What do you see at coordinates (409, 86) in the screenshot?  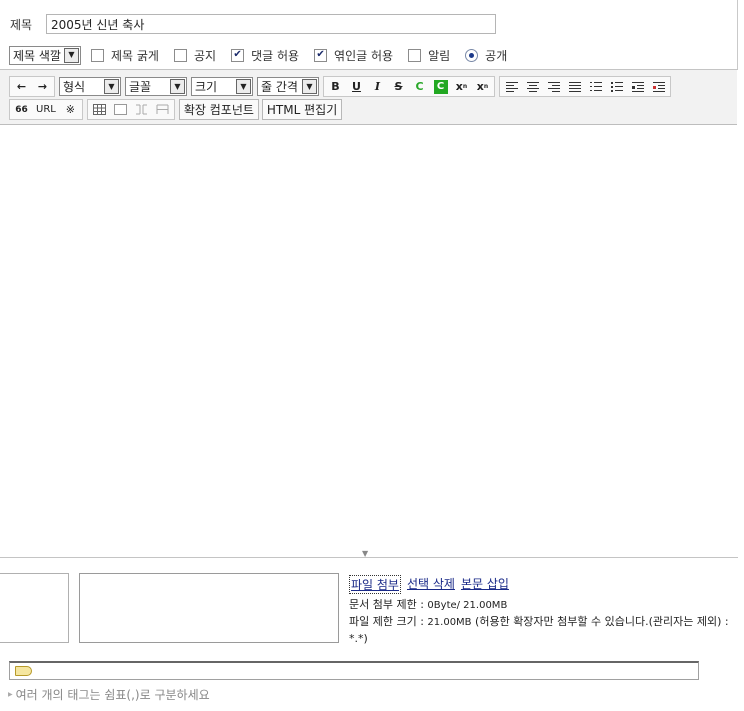 I see `text-style-group: B U I S C C xn xn` at bounding box center [409, 86].